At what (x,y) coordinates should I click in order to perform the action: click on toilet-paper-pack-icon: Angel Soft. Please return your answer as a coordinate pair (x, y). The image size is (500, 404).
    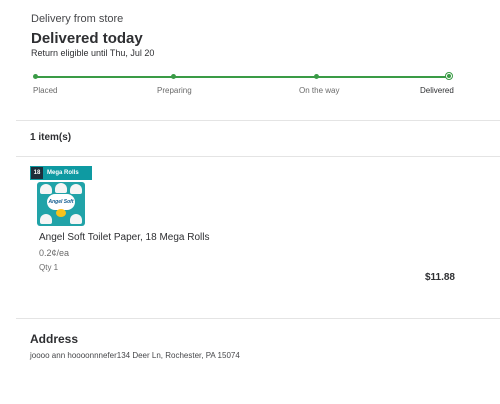
    Looking at the image, I should click on (61, 204).